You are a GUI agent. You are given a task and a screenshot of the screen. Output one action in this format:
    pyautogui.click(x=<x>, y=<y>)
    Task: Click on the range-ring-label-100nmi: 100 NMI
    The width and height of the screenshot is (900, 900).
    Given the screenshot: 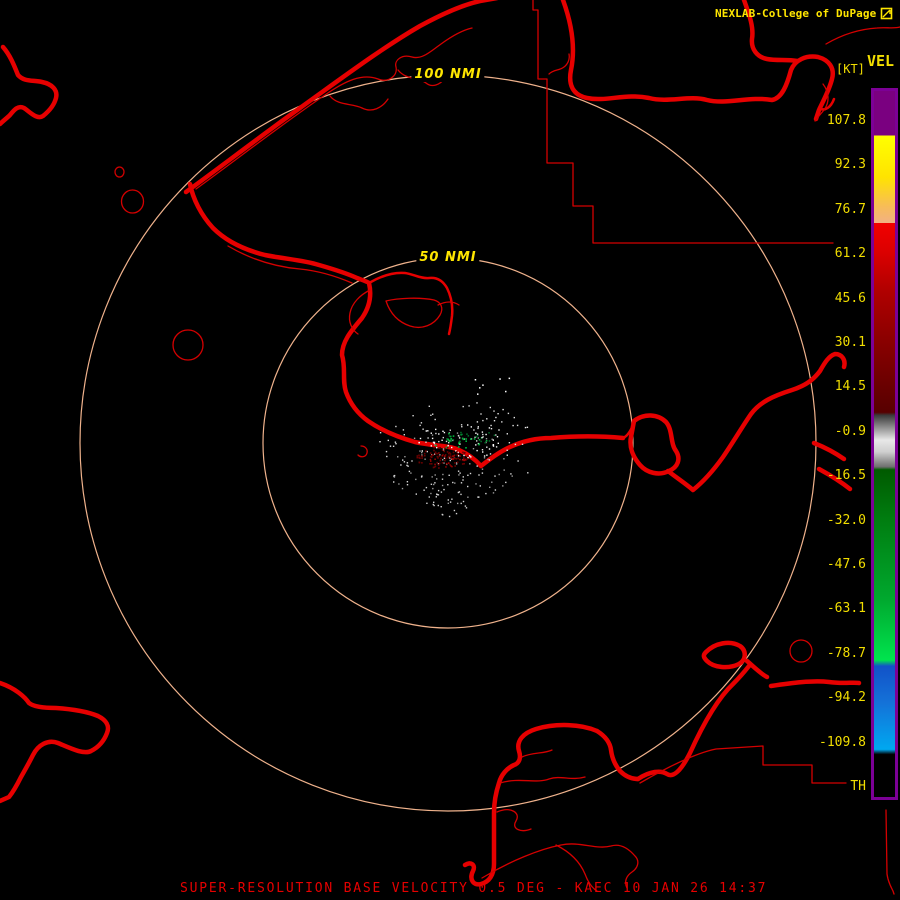 What is the action you would take?
    pyautogui.click(x=448, y=74)
    